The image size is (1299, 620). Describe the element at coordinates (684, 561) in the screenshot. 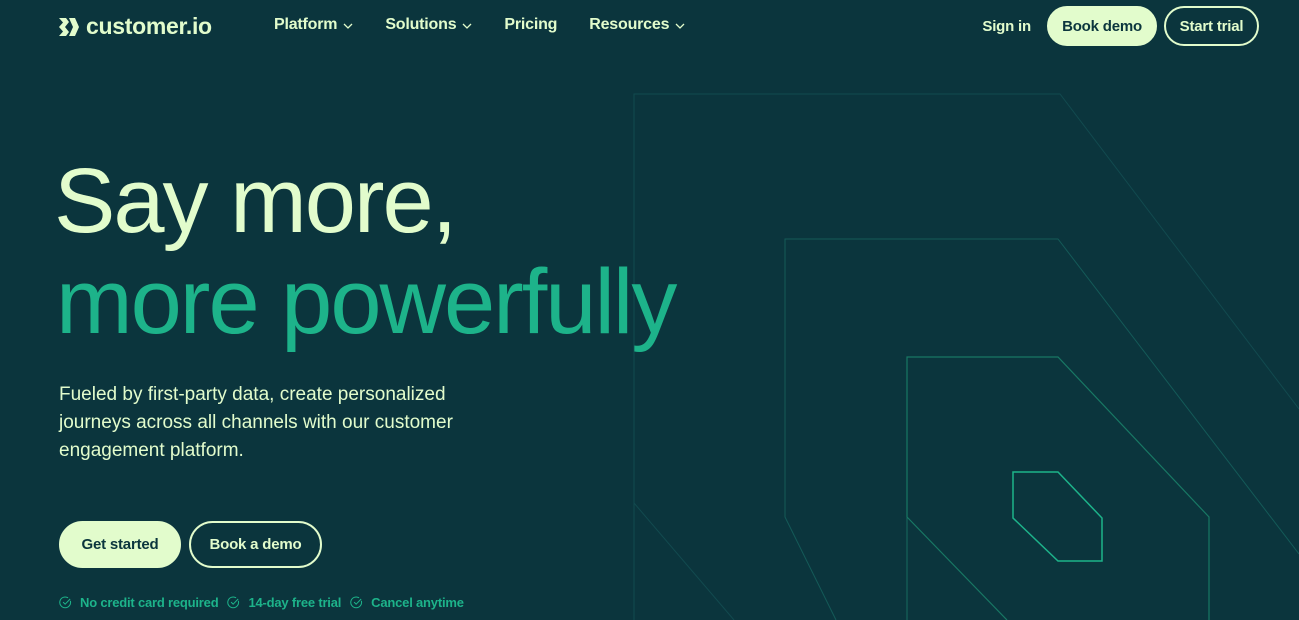

I see `octagon-outline-outer-bottom` at that location.